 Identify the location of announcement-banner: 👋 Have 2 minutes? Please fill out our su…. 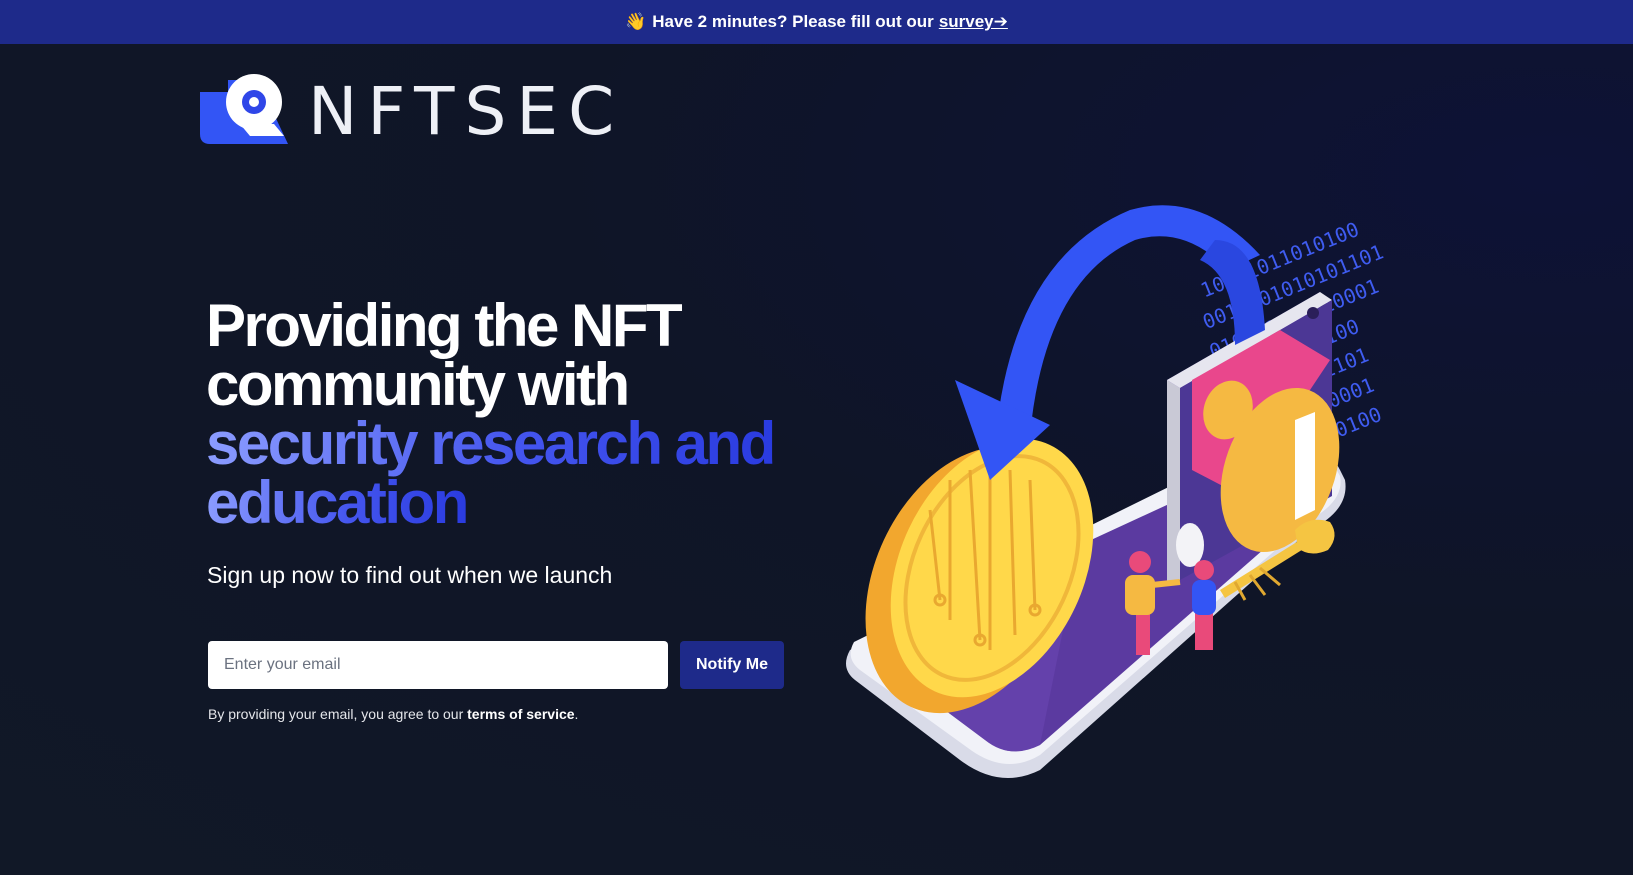
(816, 22).